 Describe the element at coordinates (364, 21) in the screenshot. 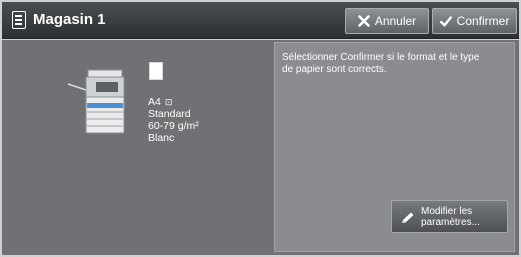

I see `close-x-icon` at that location.